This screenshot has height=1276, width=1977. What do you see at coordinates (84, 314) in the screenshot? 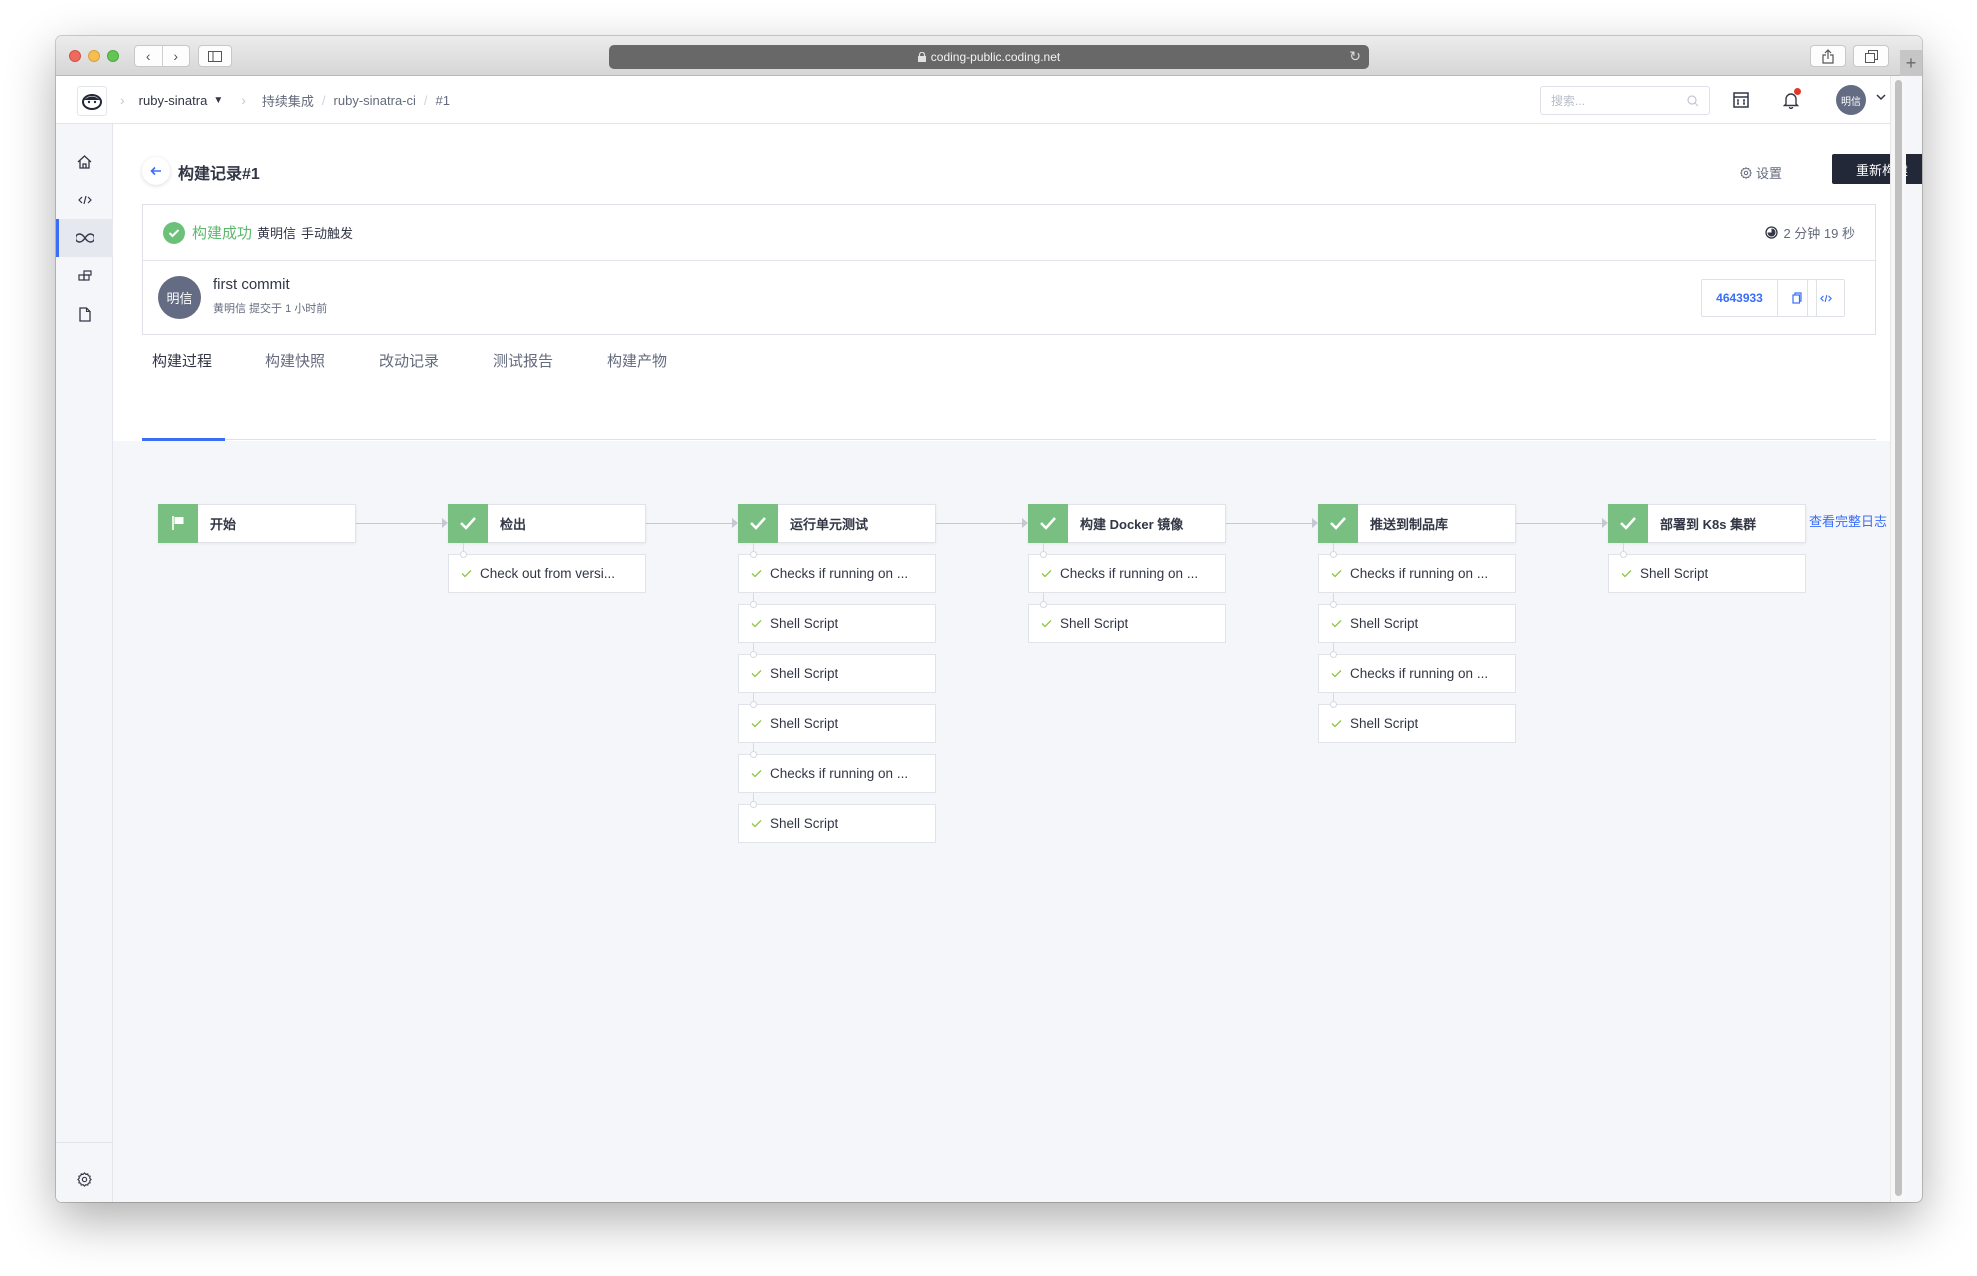
I see `sidebar-item-docs` at bounding box center [84, 314].